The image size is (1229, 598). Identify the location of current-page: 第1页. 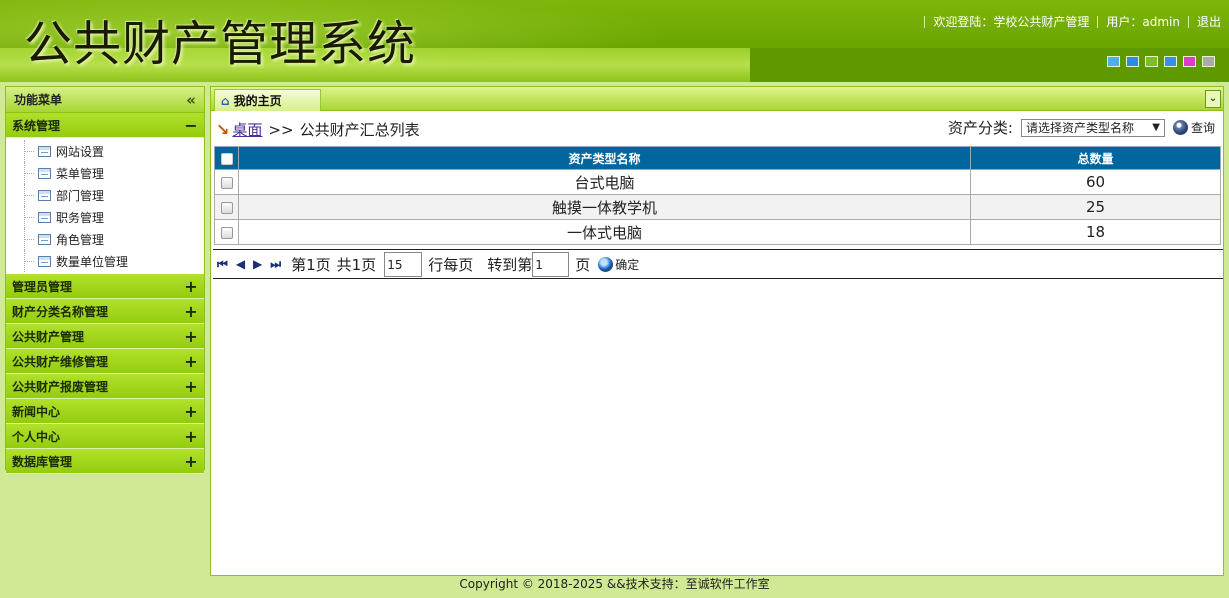
(311, 264).